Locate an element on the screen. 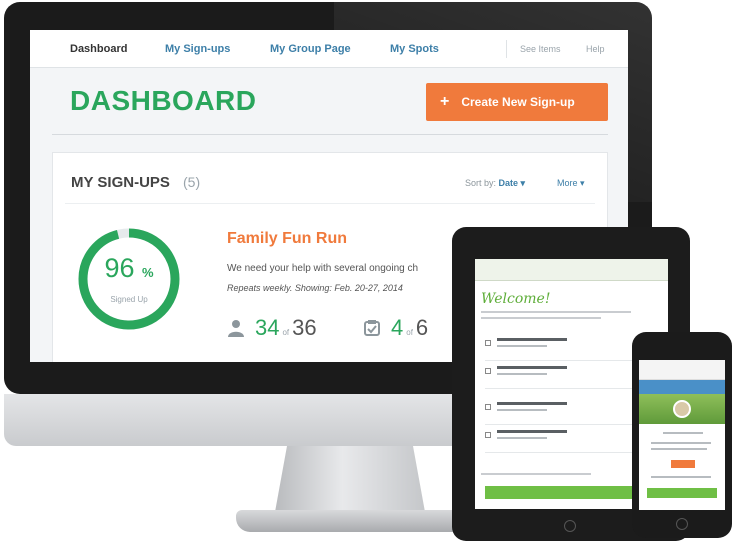  people-total: 36 is located at coordinates (304, 327).